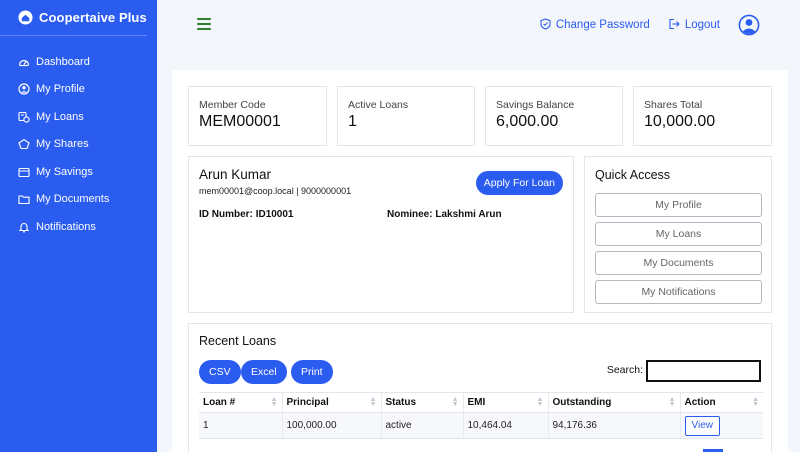 This screenshot has width=800, height=452. I want to click on logout-icon, so click(674, 25).